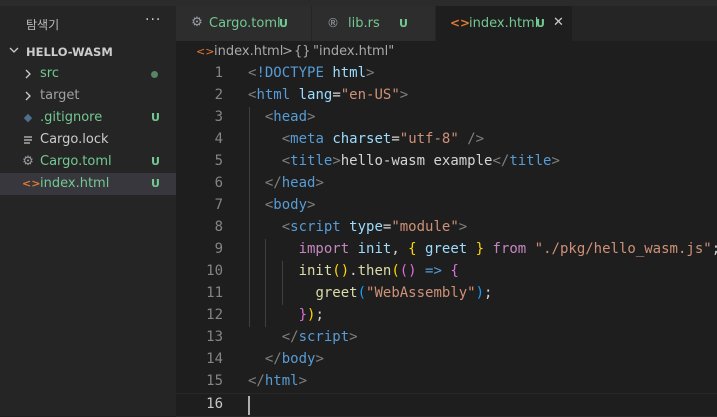 This screenshot has height=417, width=717. What do you see at coordinates (290, 117) in the screenshot?
I see `code-token: head` at bounding box center [290, 117].